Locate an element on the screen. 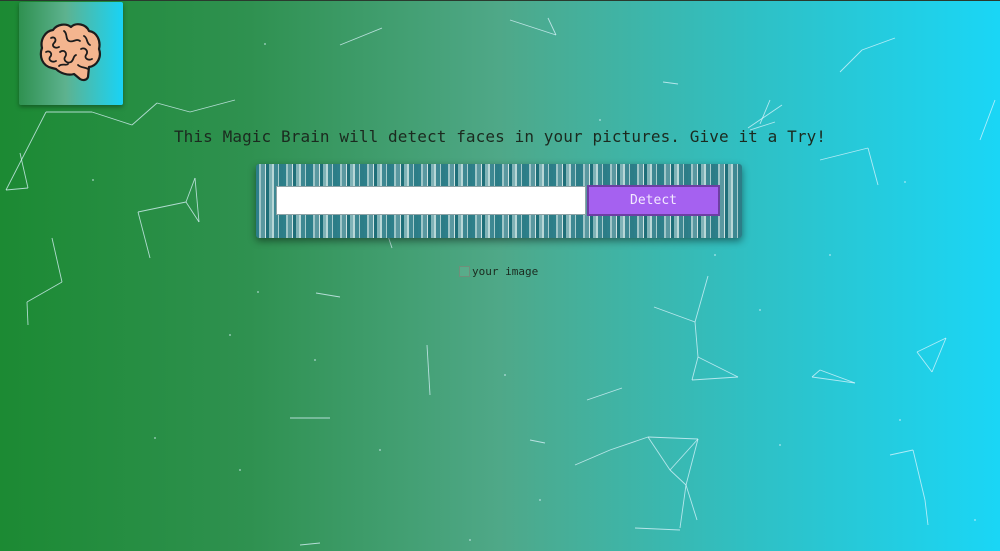 This screenshot has height=551, width=1000. result-image-alt-text: your image is located at coordinates (505, 271).